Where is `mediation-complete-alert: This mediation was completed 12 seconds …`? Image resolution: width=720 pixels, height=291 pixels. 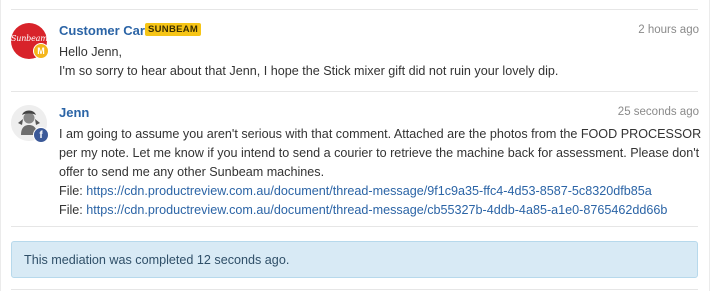
mediation-complete-alert: This mediation was completed 12 seconds … is located at coordinates (354, 259).